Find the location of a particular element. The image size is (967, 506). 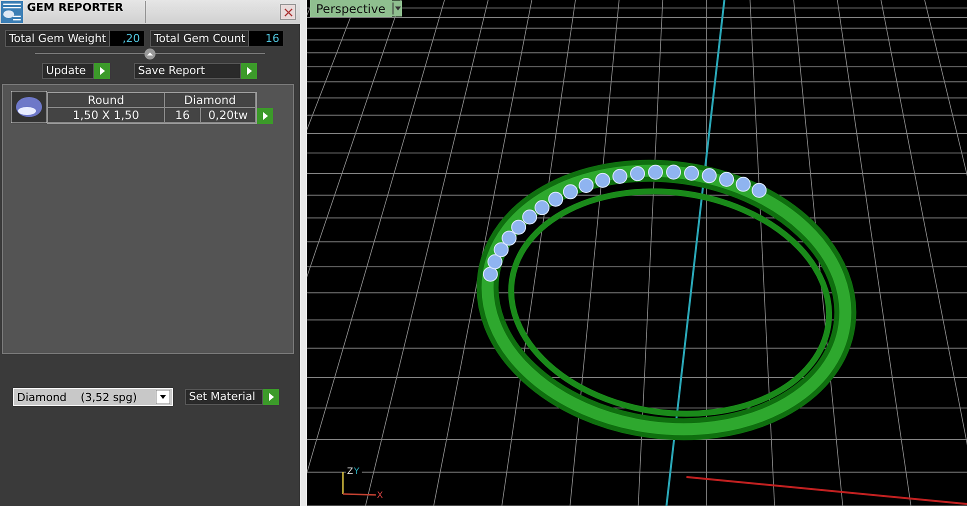

stat-value: 16 is located at coordinates (266, 38).